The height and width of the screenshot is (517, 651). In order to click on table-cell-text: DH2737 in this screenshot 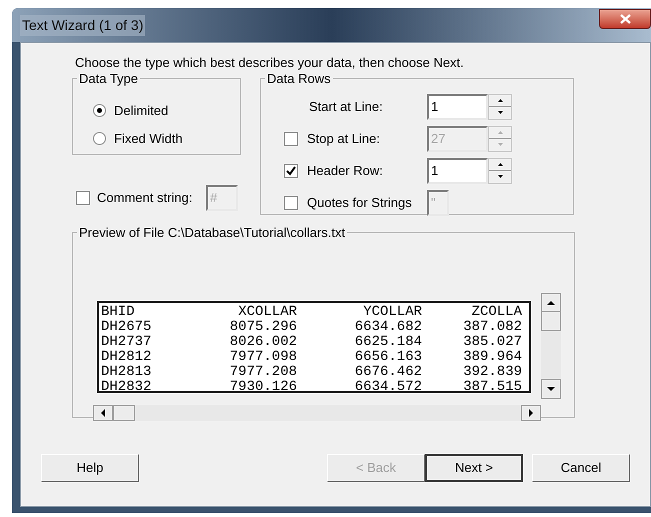, I will do `click(126, 342)`.